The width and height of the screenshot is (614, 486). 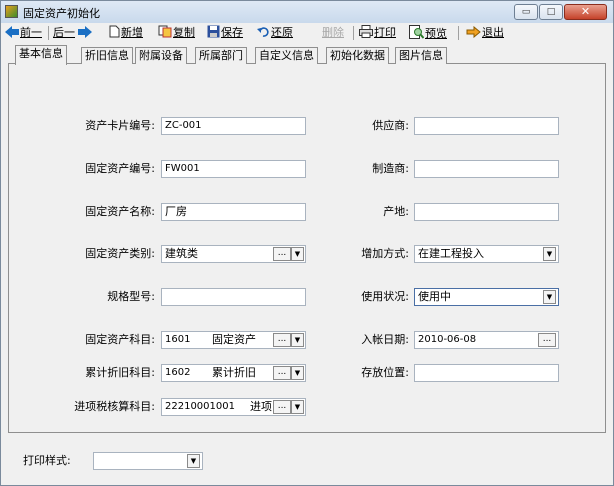 What do you see at coordinates (233, 169) in the screenshot?
I see `asset-no-input: FW001` at bounding box center [233, 169].